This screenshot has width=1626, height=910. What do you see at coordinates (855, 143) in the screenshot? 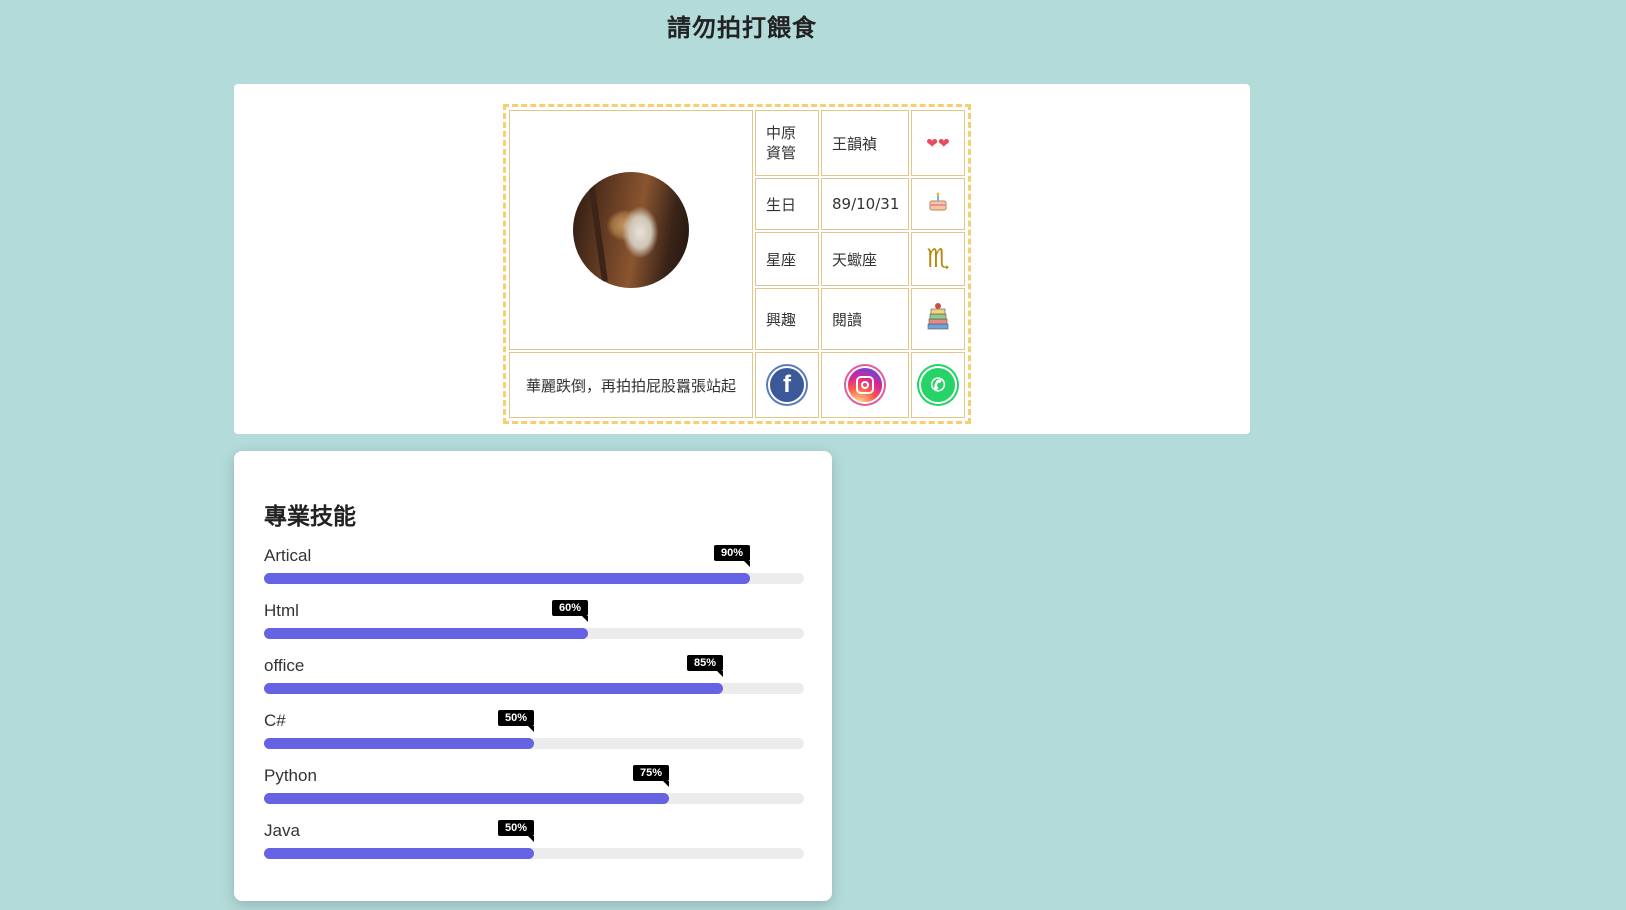
I see `name-value: 王韻禎` at bounding box center [855, 143].